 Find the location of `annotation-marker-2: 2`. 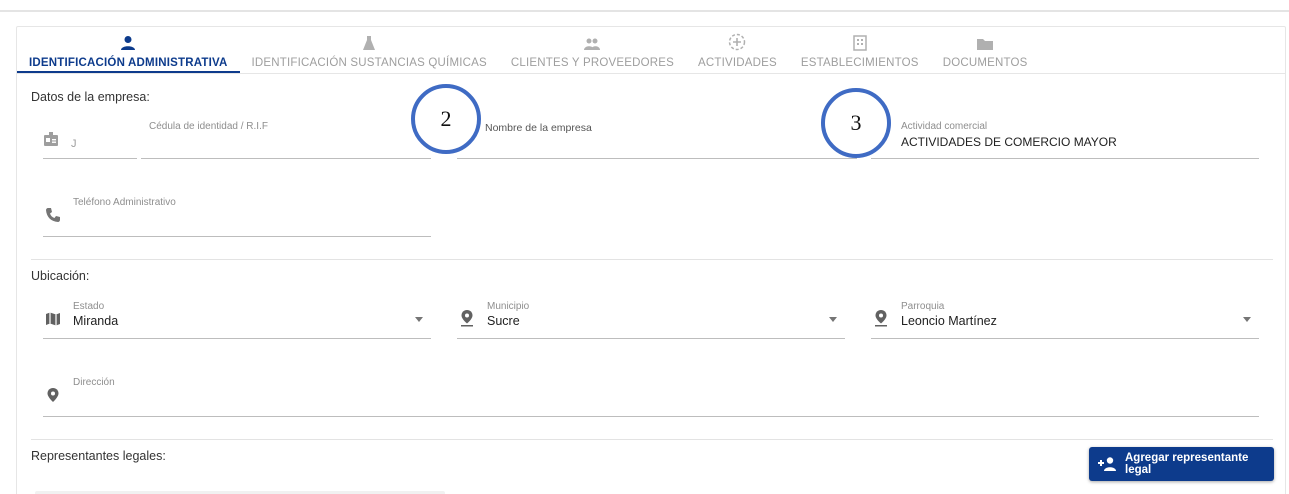

annotation-marker-2: 2 is located at coordinates (446, 119).